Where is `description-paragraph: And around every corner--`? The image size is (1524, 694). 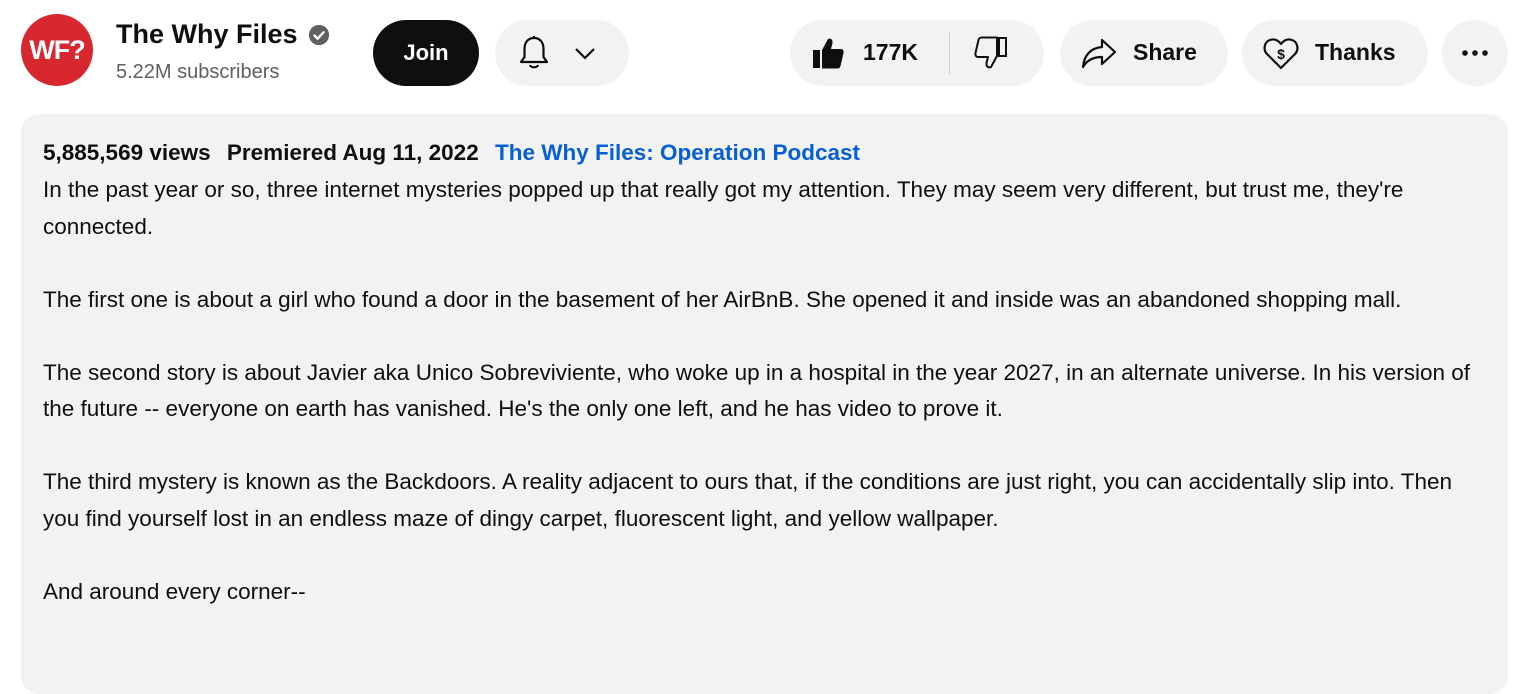 description-paragraph: And around every corner-- is located at coordinates (174, 591).